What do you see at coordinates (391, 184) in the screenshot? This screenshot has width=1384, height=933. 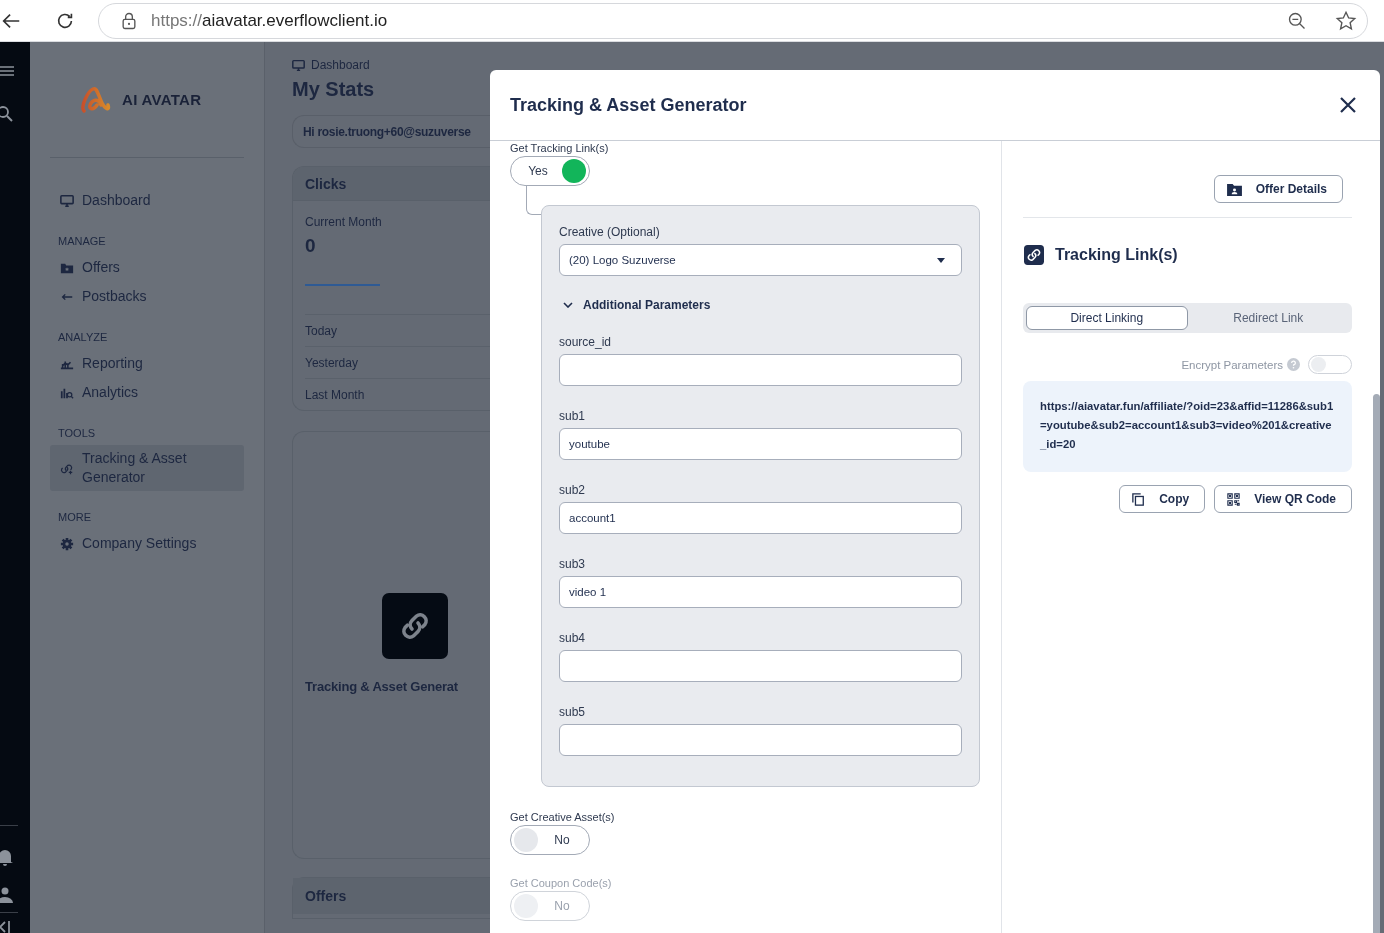 I see `card-title: Clicks` at bounding box center [391, 184].